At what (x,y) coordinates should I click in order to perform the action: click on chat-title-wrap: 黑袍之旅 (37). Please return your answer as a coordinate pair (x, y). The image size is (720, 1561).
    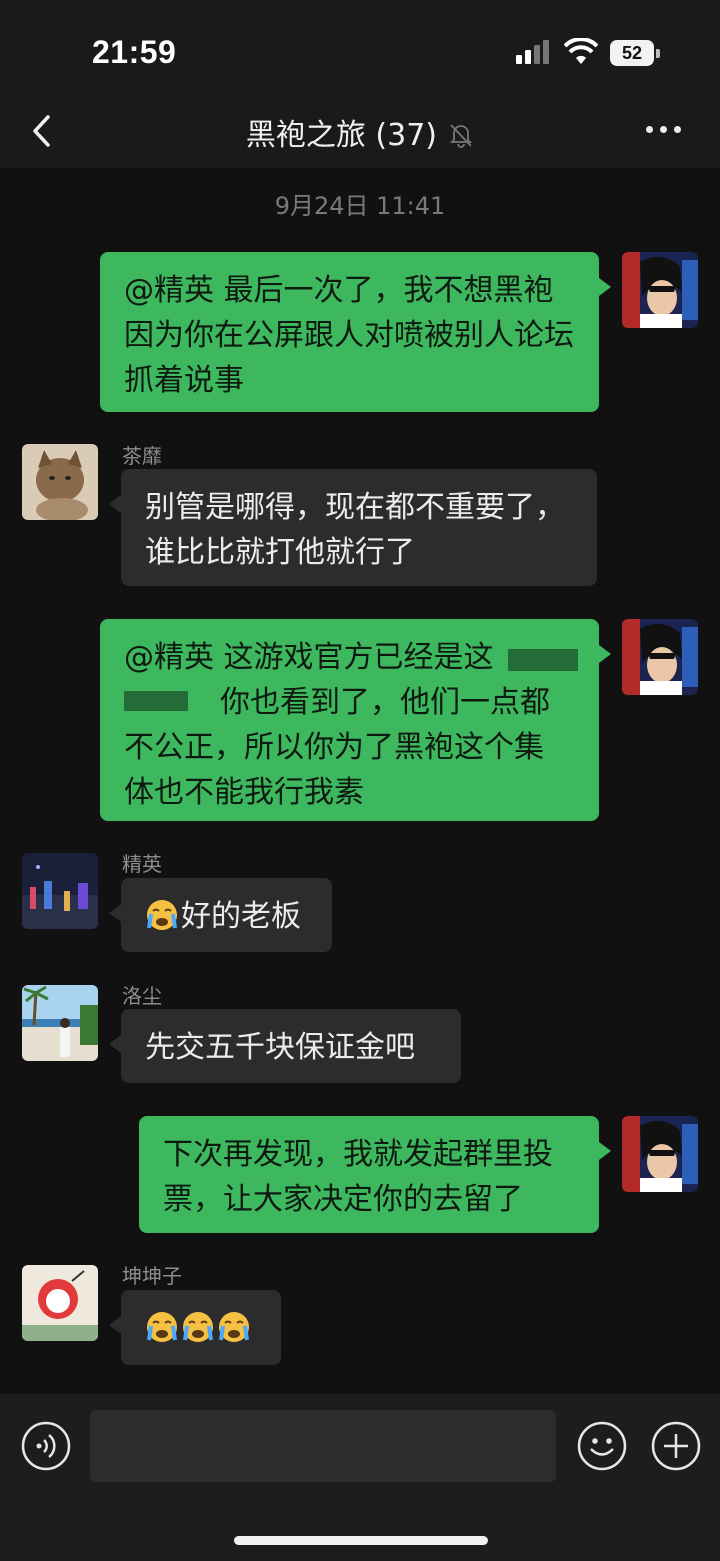
    Looking at the image, I should click on (360, 132).